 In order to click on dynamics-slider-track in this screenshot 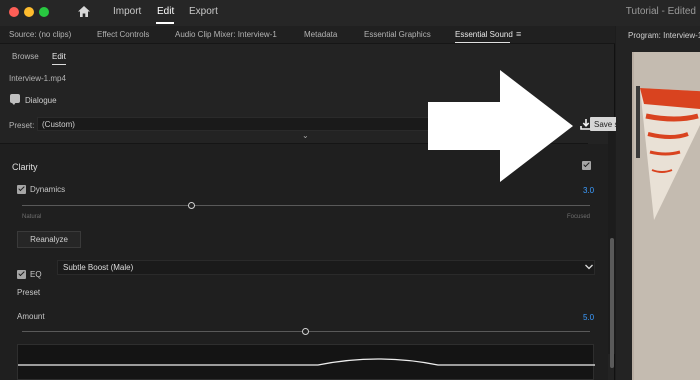, I will do `click(306, 205)`.